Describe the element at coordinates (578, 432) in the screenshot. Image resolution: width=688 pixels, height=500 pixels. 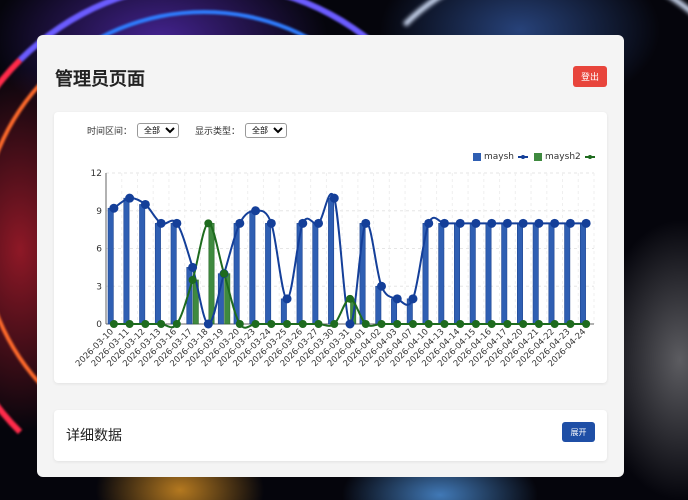
I see `expand-button: 展开` at that location.